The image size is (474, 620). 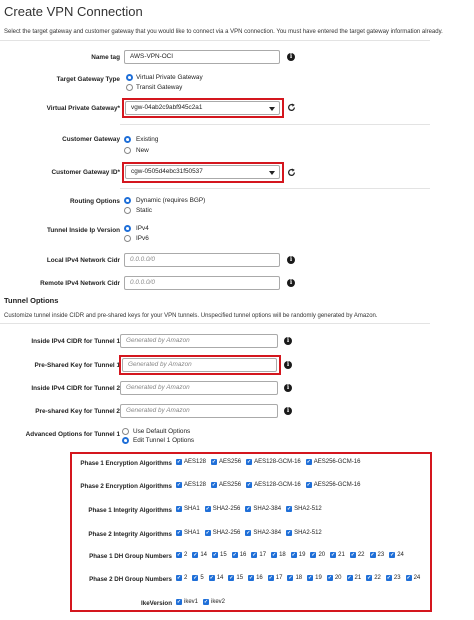 I want to click on radio-use-default, so click(x=125, y=431).